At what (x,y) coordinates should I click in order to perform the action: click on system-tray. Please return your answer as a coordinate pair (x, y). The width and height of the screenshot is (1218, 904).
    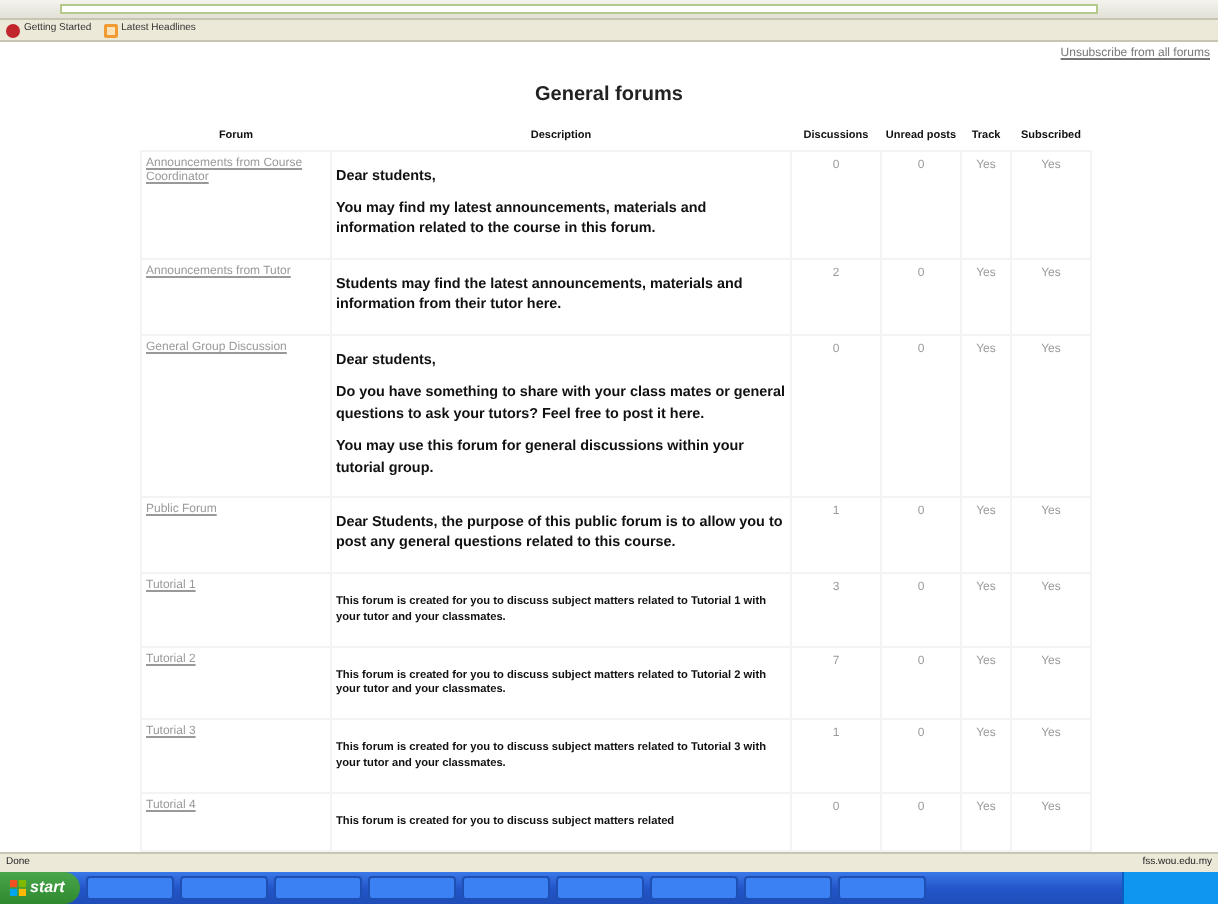
    Looking at the image, I should click on (1170, 888).